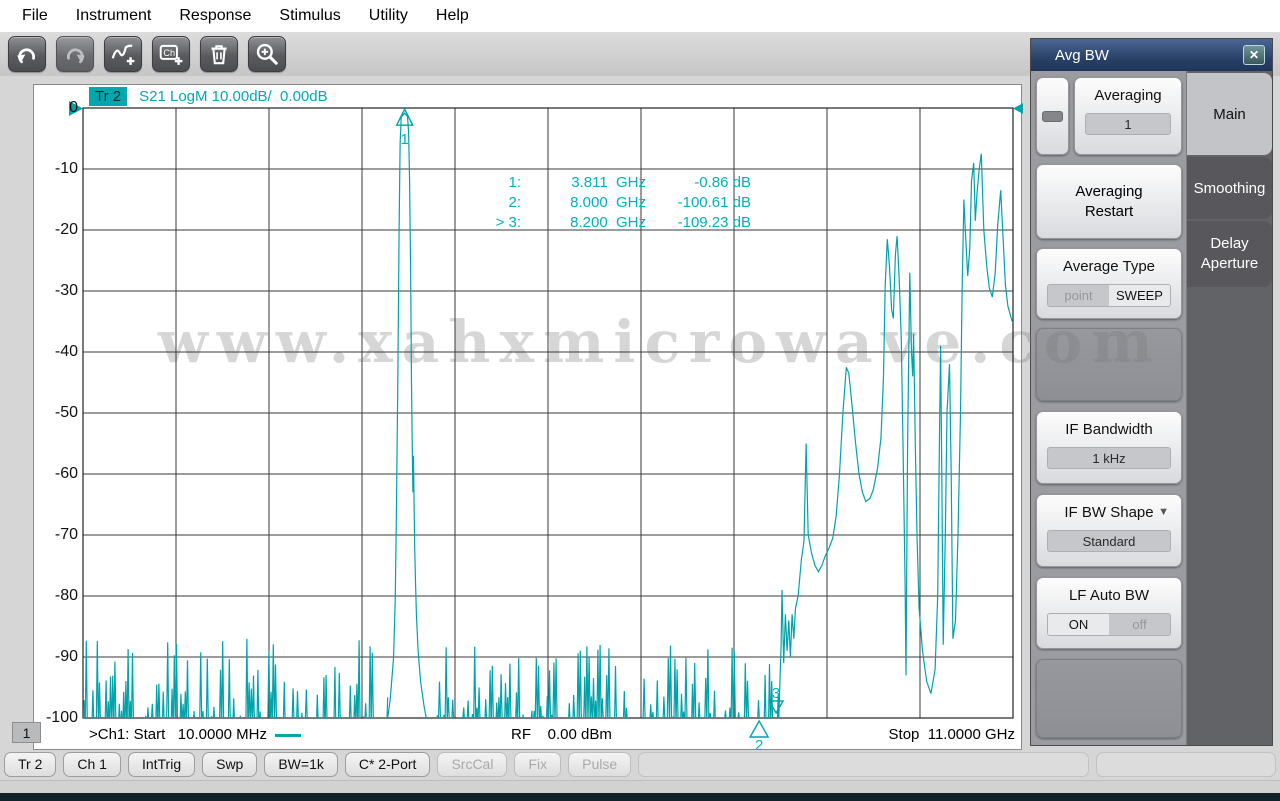 The width and height of the screenshot is (1280, 801). I want to click on marker-2-value: -100.61 dB, so click(714, 202).